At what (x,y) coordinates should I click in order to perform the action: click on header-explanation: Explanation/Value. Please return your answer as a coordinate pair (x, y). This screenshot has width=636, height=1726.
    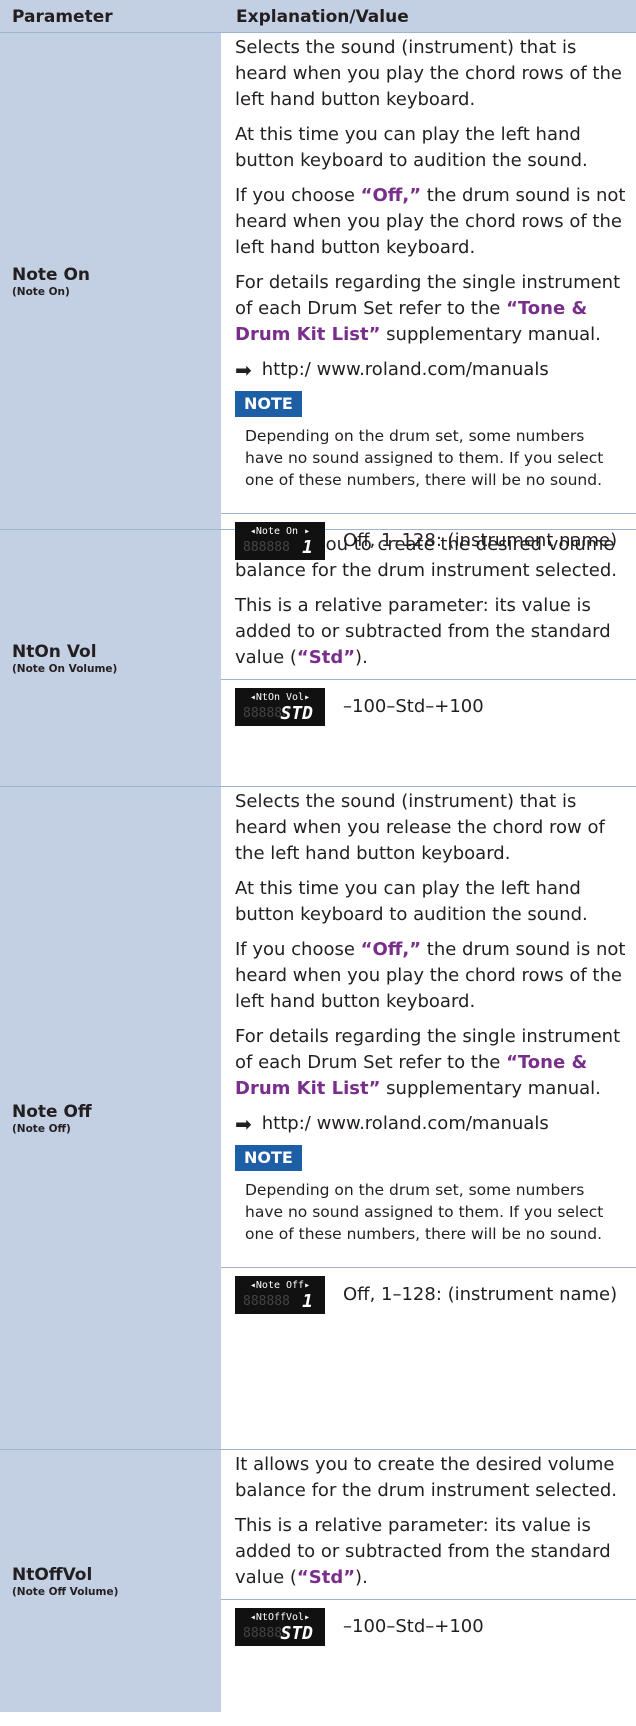
    Looking at the image, I should click on (322, 17).